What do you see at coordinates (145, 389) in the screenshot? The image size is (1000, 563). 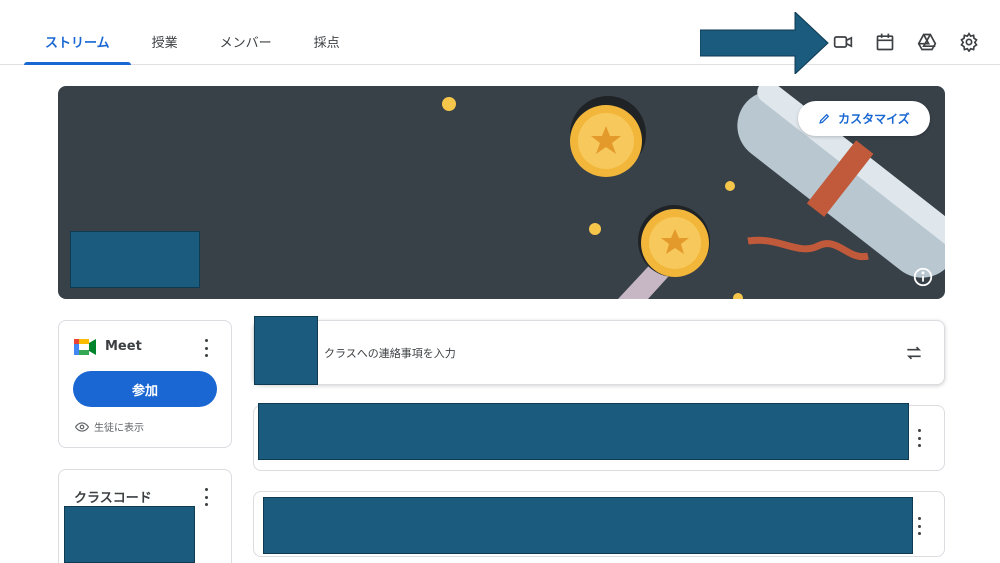 I see `join-button: 参加` at bounding box center [145, 389].